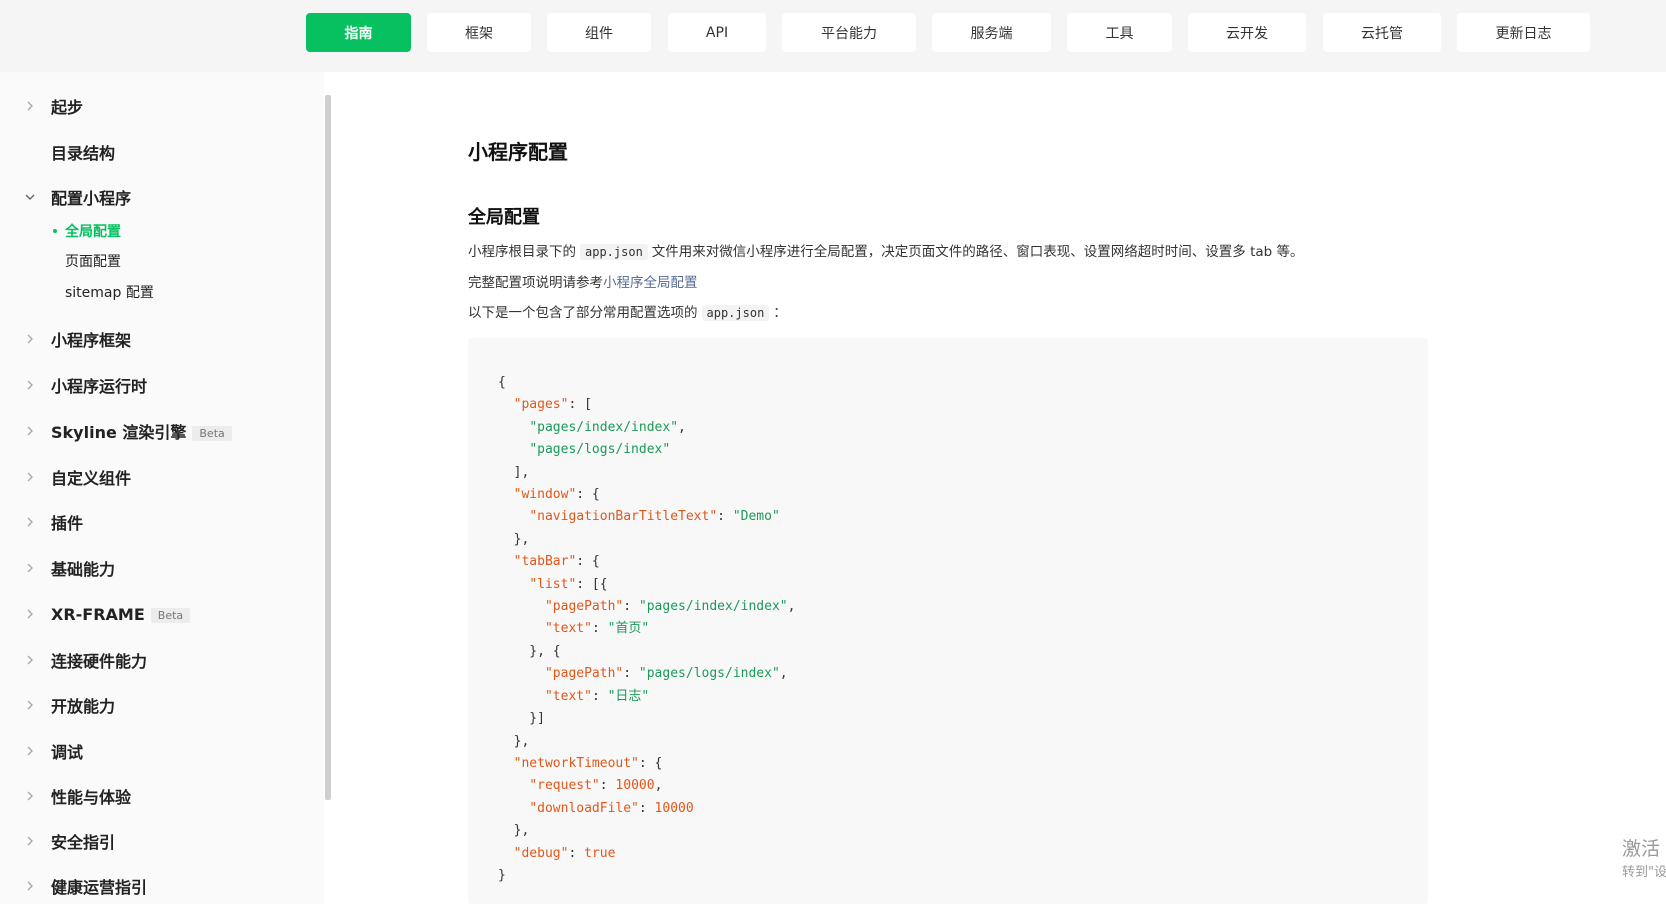 The width and height of the screenshot is (1666, 904). I want to click on sidebar-item-open-capabilities: 开放能力, so click(160, 705).